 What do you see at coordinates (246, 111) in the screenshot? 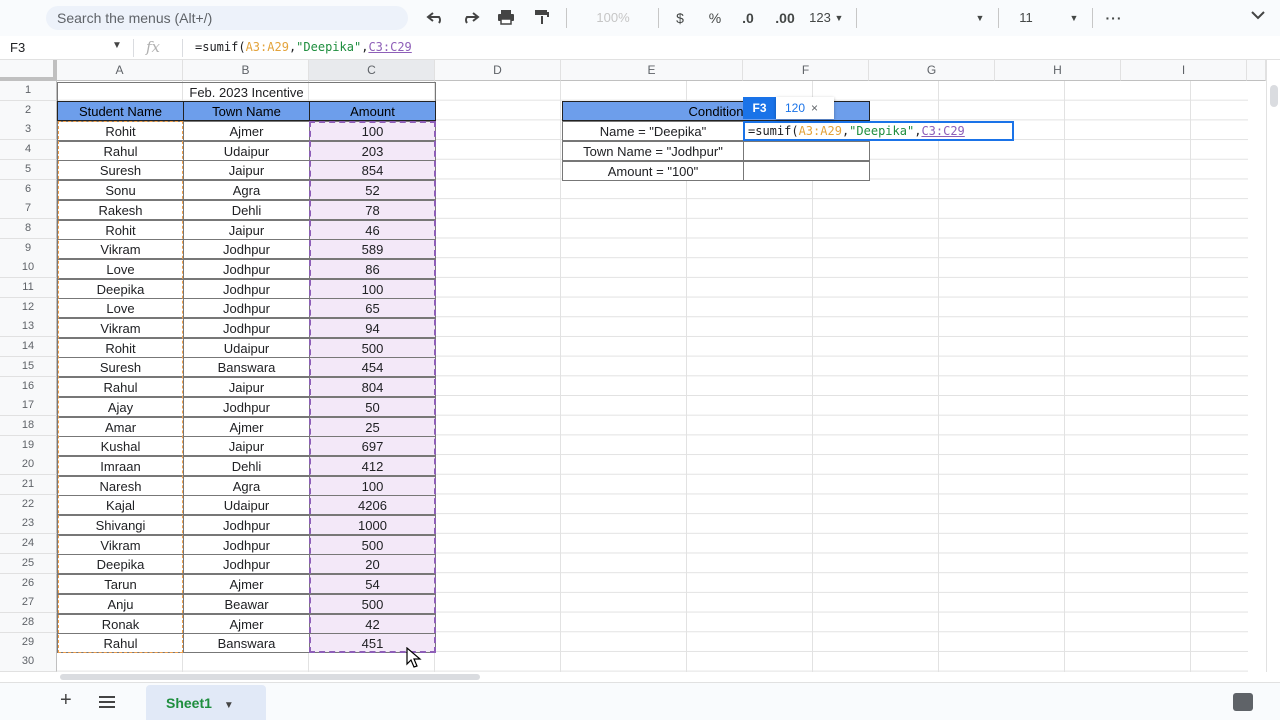
I see `table-header-cell: Town Name` at bounding box center [246, 111].